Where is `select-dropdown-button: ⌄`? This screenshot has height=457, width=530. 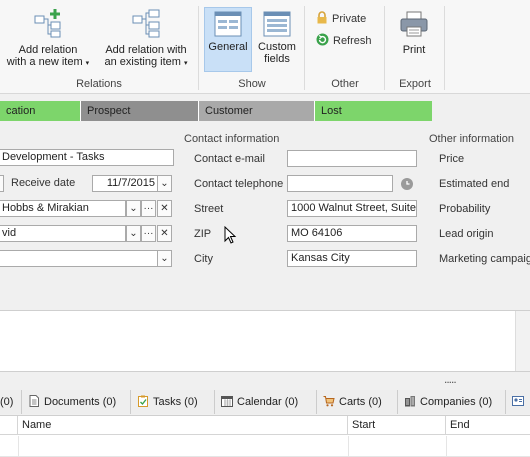
select-dropdown-button: ⌄ is located at coordinates (164, 258).